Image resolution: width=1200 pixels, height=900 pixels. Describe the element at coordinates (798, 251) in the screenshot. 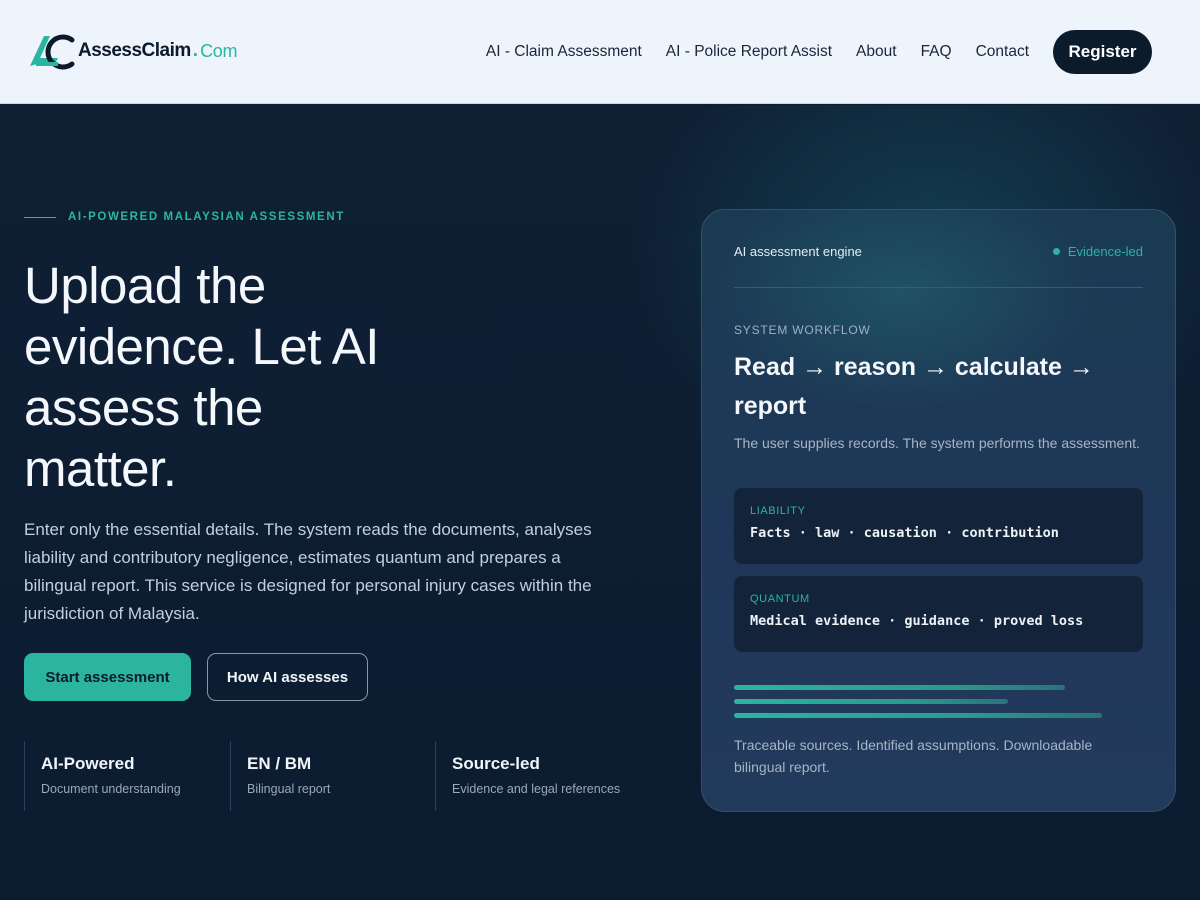

I see `card-header-title: AI assessment engine` at that location.